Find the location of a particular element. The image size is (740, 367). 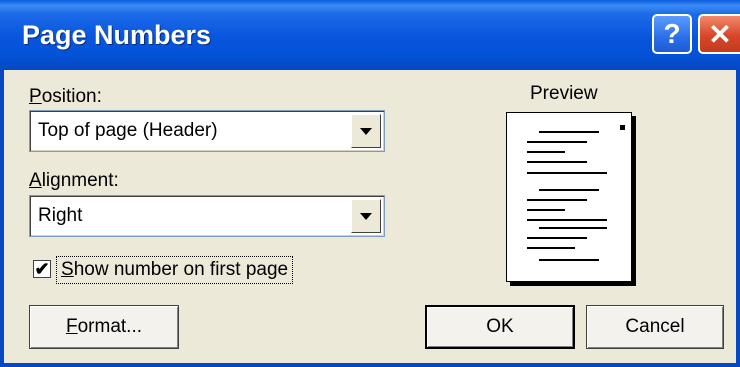

preview-page-number-mark is located at coordinates (622, 127).